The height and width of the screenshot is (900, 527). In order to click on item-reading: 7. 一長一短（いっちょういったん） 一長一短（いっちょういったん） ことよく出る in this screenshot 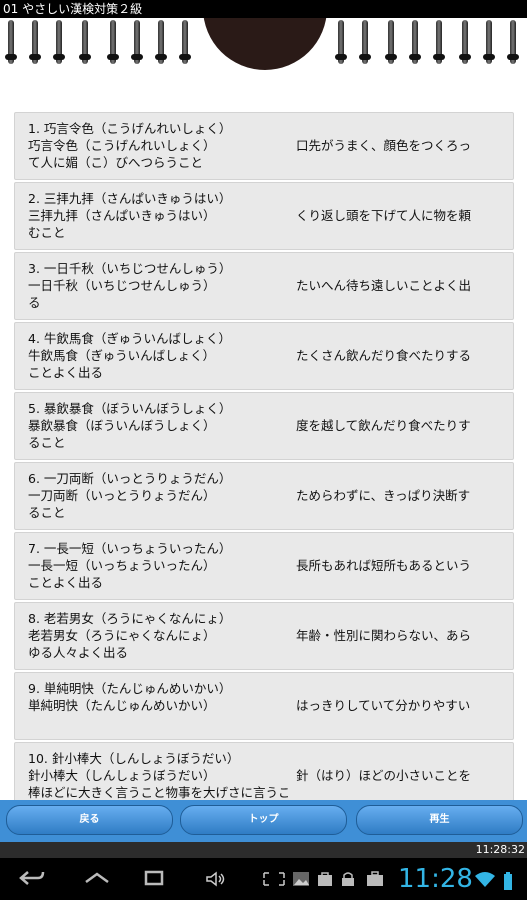, I will do `click(130, 565)`.